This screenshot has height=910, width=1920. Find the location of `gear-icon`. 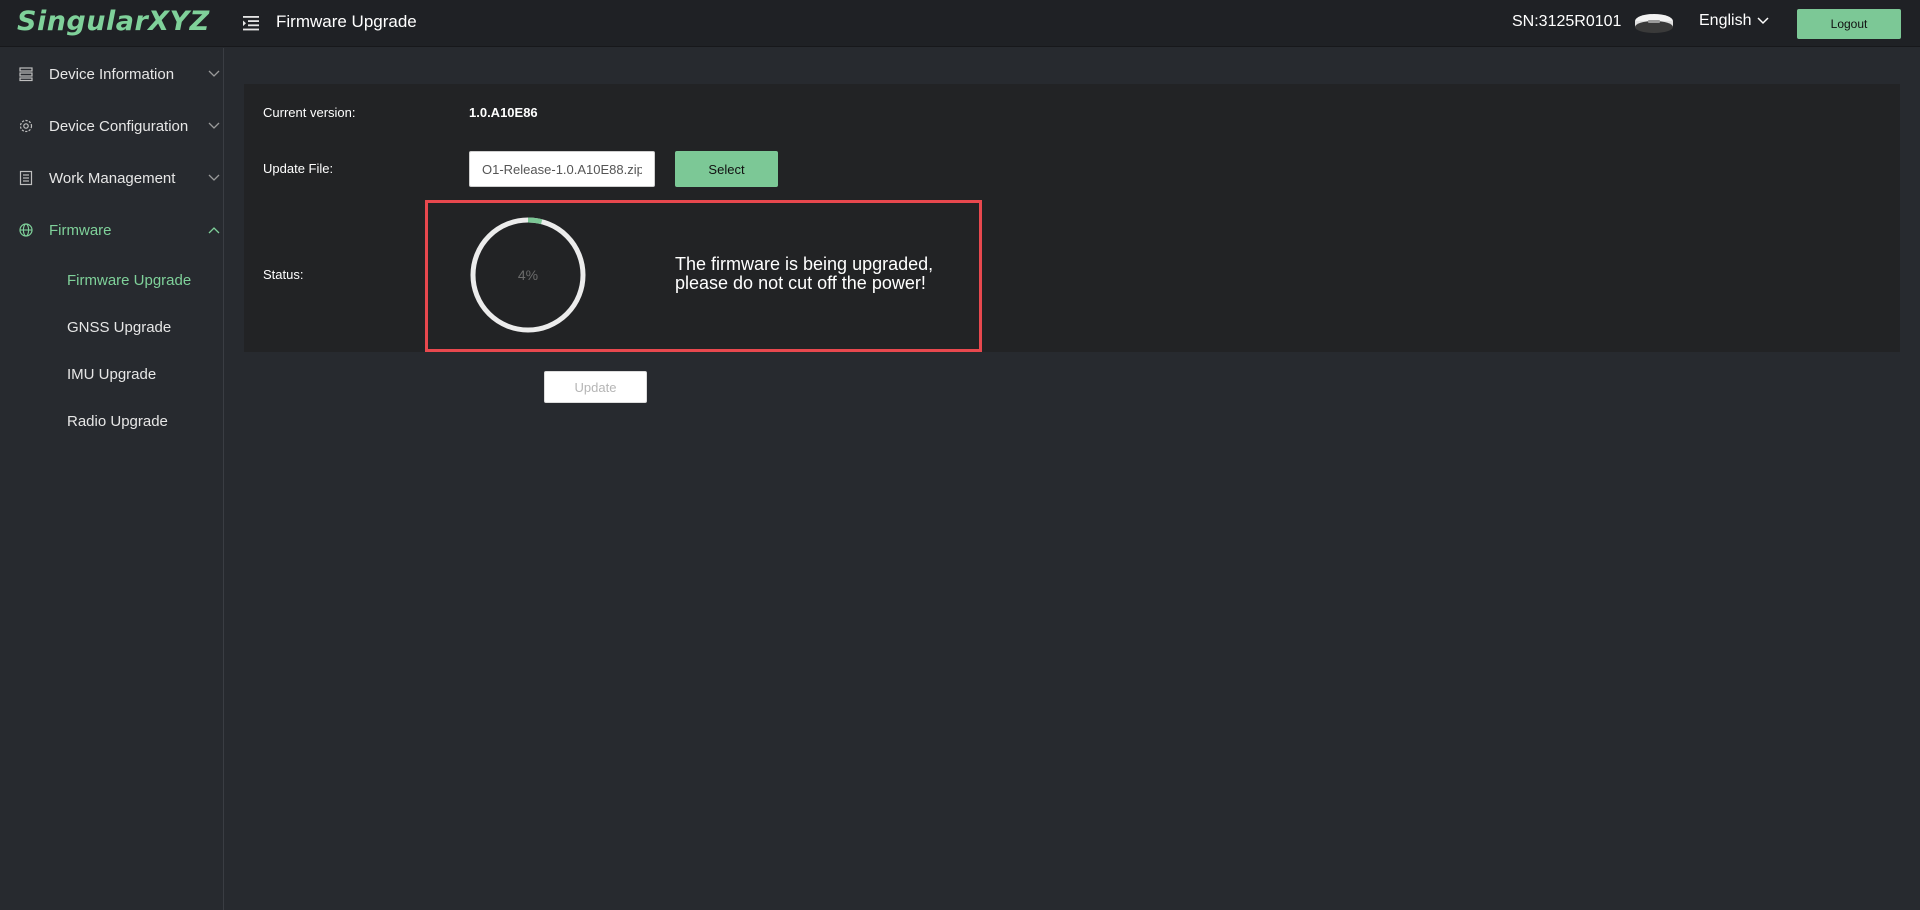

gear-icon is located at coordinates (26, 126).